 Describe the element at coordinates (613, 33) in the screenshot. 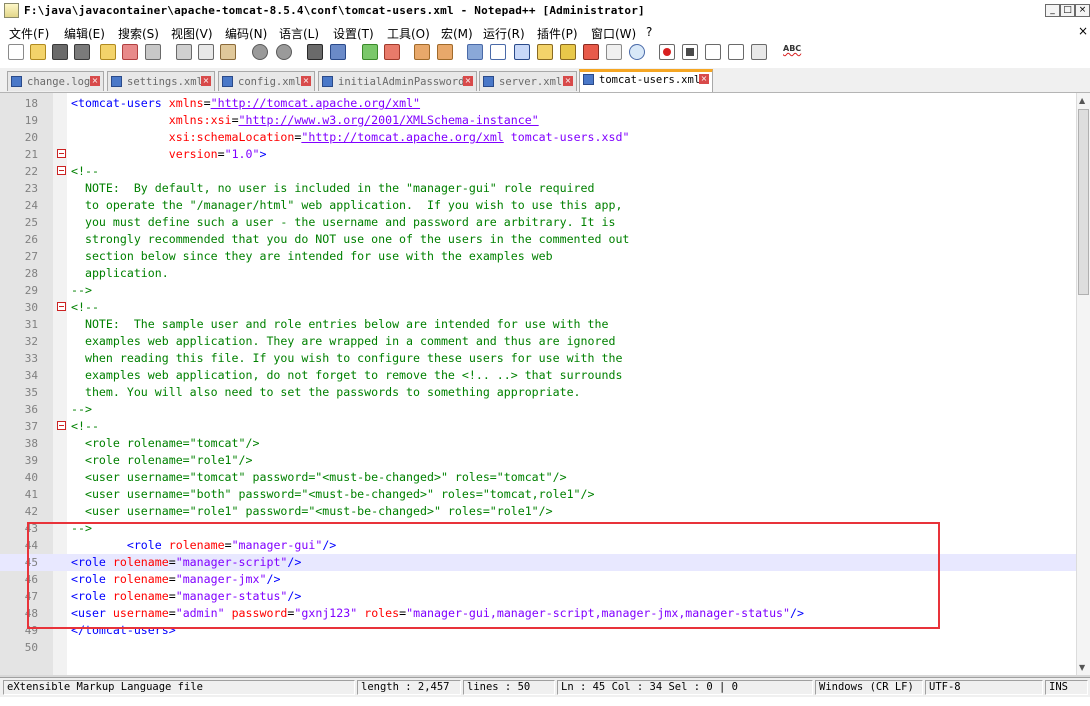

I see `menu-window: 窗口(W)` at that location.